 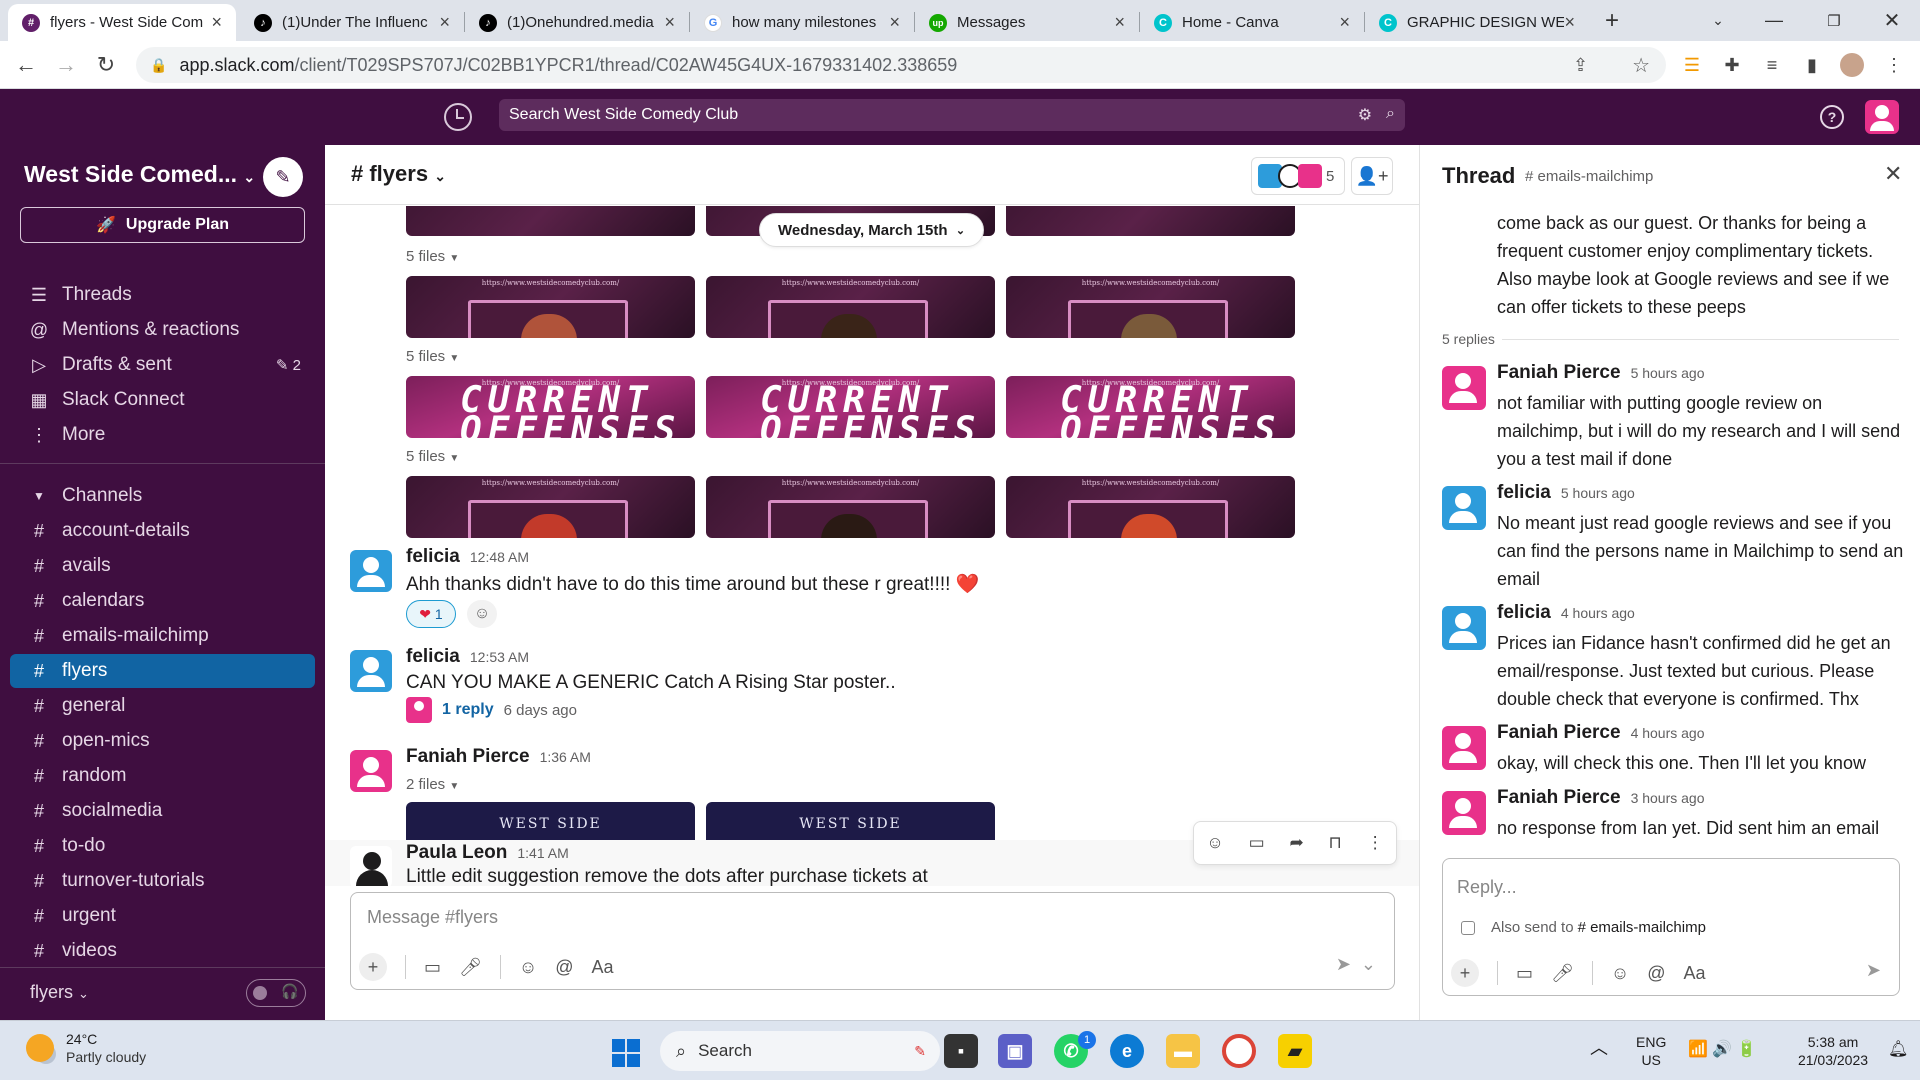 I want to click on channel-title: # flyers ⌄, so click(x=398, y=174).